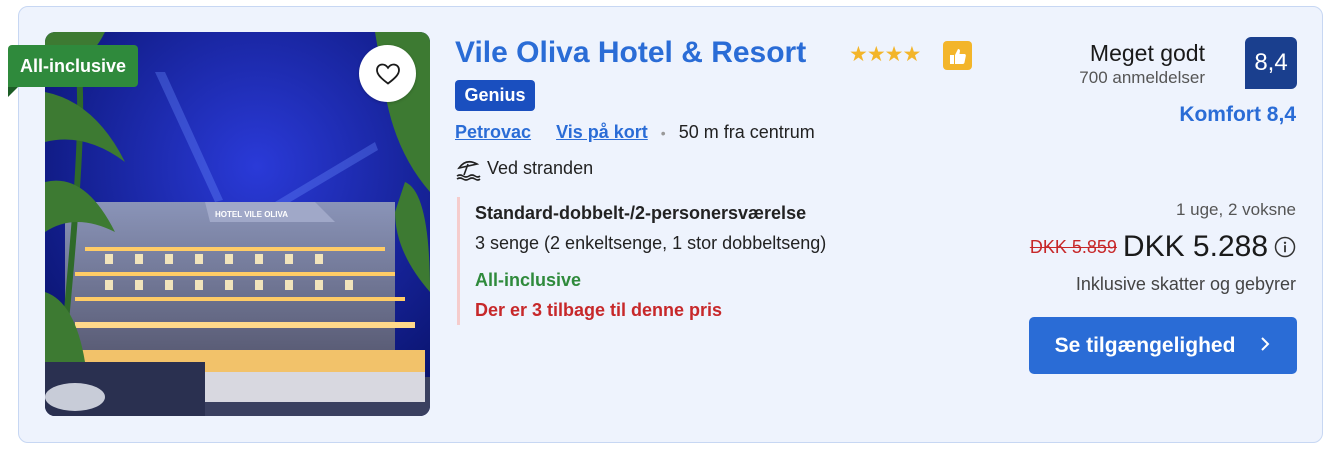  I want to click on price-row: DKK 5.859 DKK 5.288, so click(1163, 247).